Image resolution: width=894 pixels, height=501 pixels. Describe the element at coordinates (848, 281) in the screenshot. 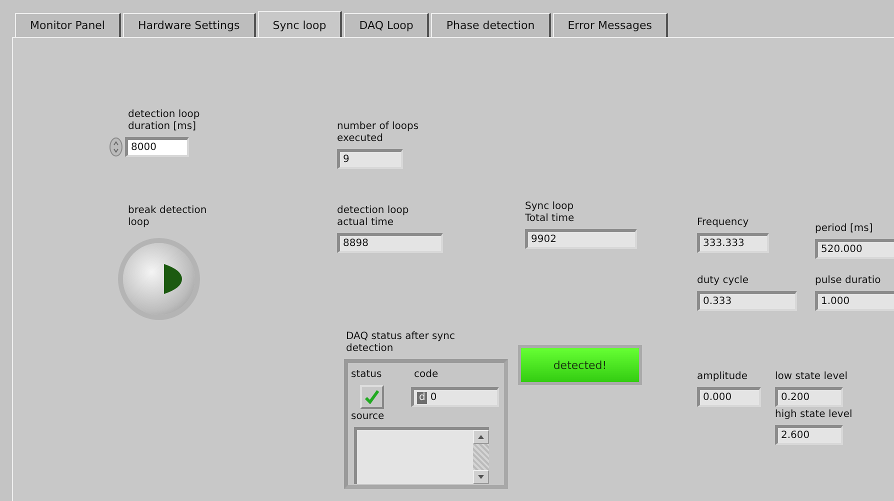

I see `indicator-label: pulse duratio` at that location.